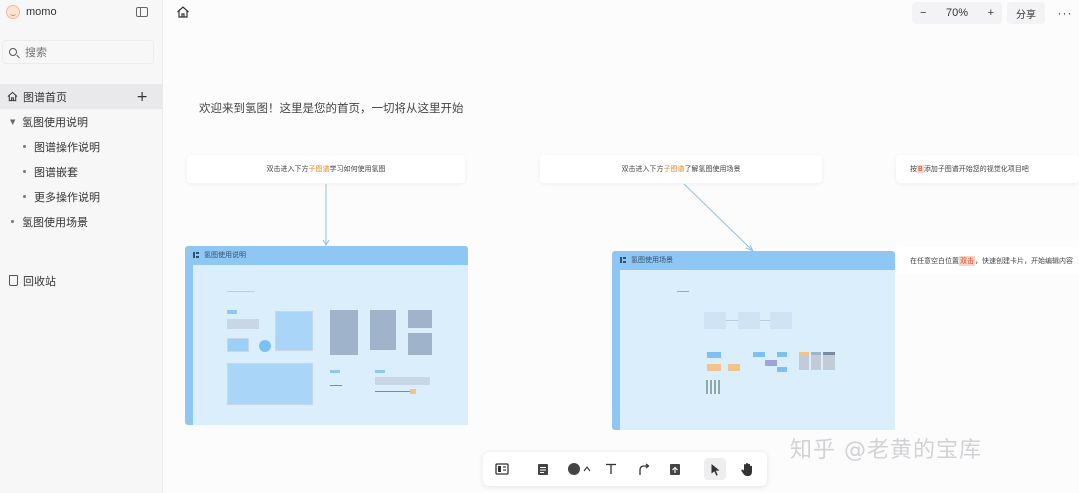 The width and height of the screenshot is (1079, 493). What do you see at coordinates (923, 13) in the screenshot?
I see `zoom-out-button: −` at bounding box center [923, 13].